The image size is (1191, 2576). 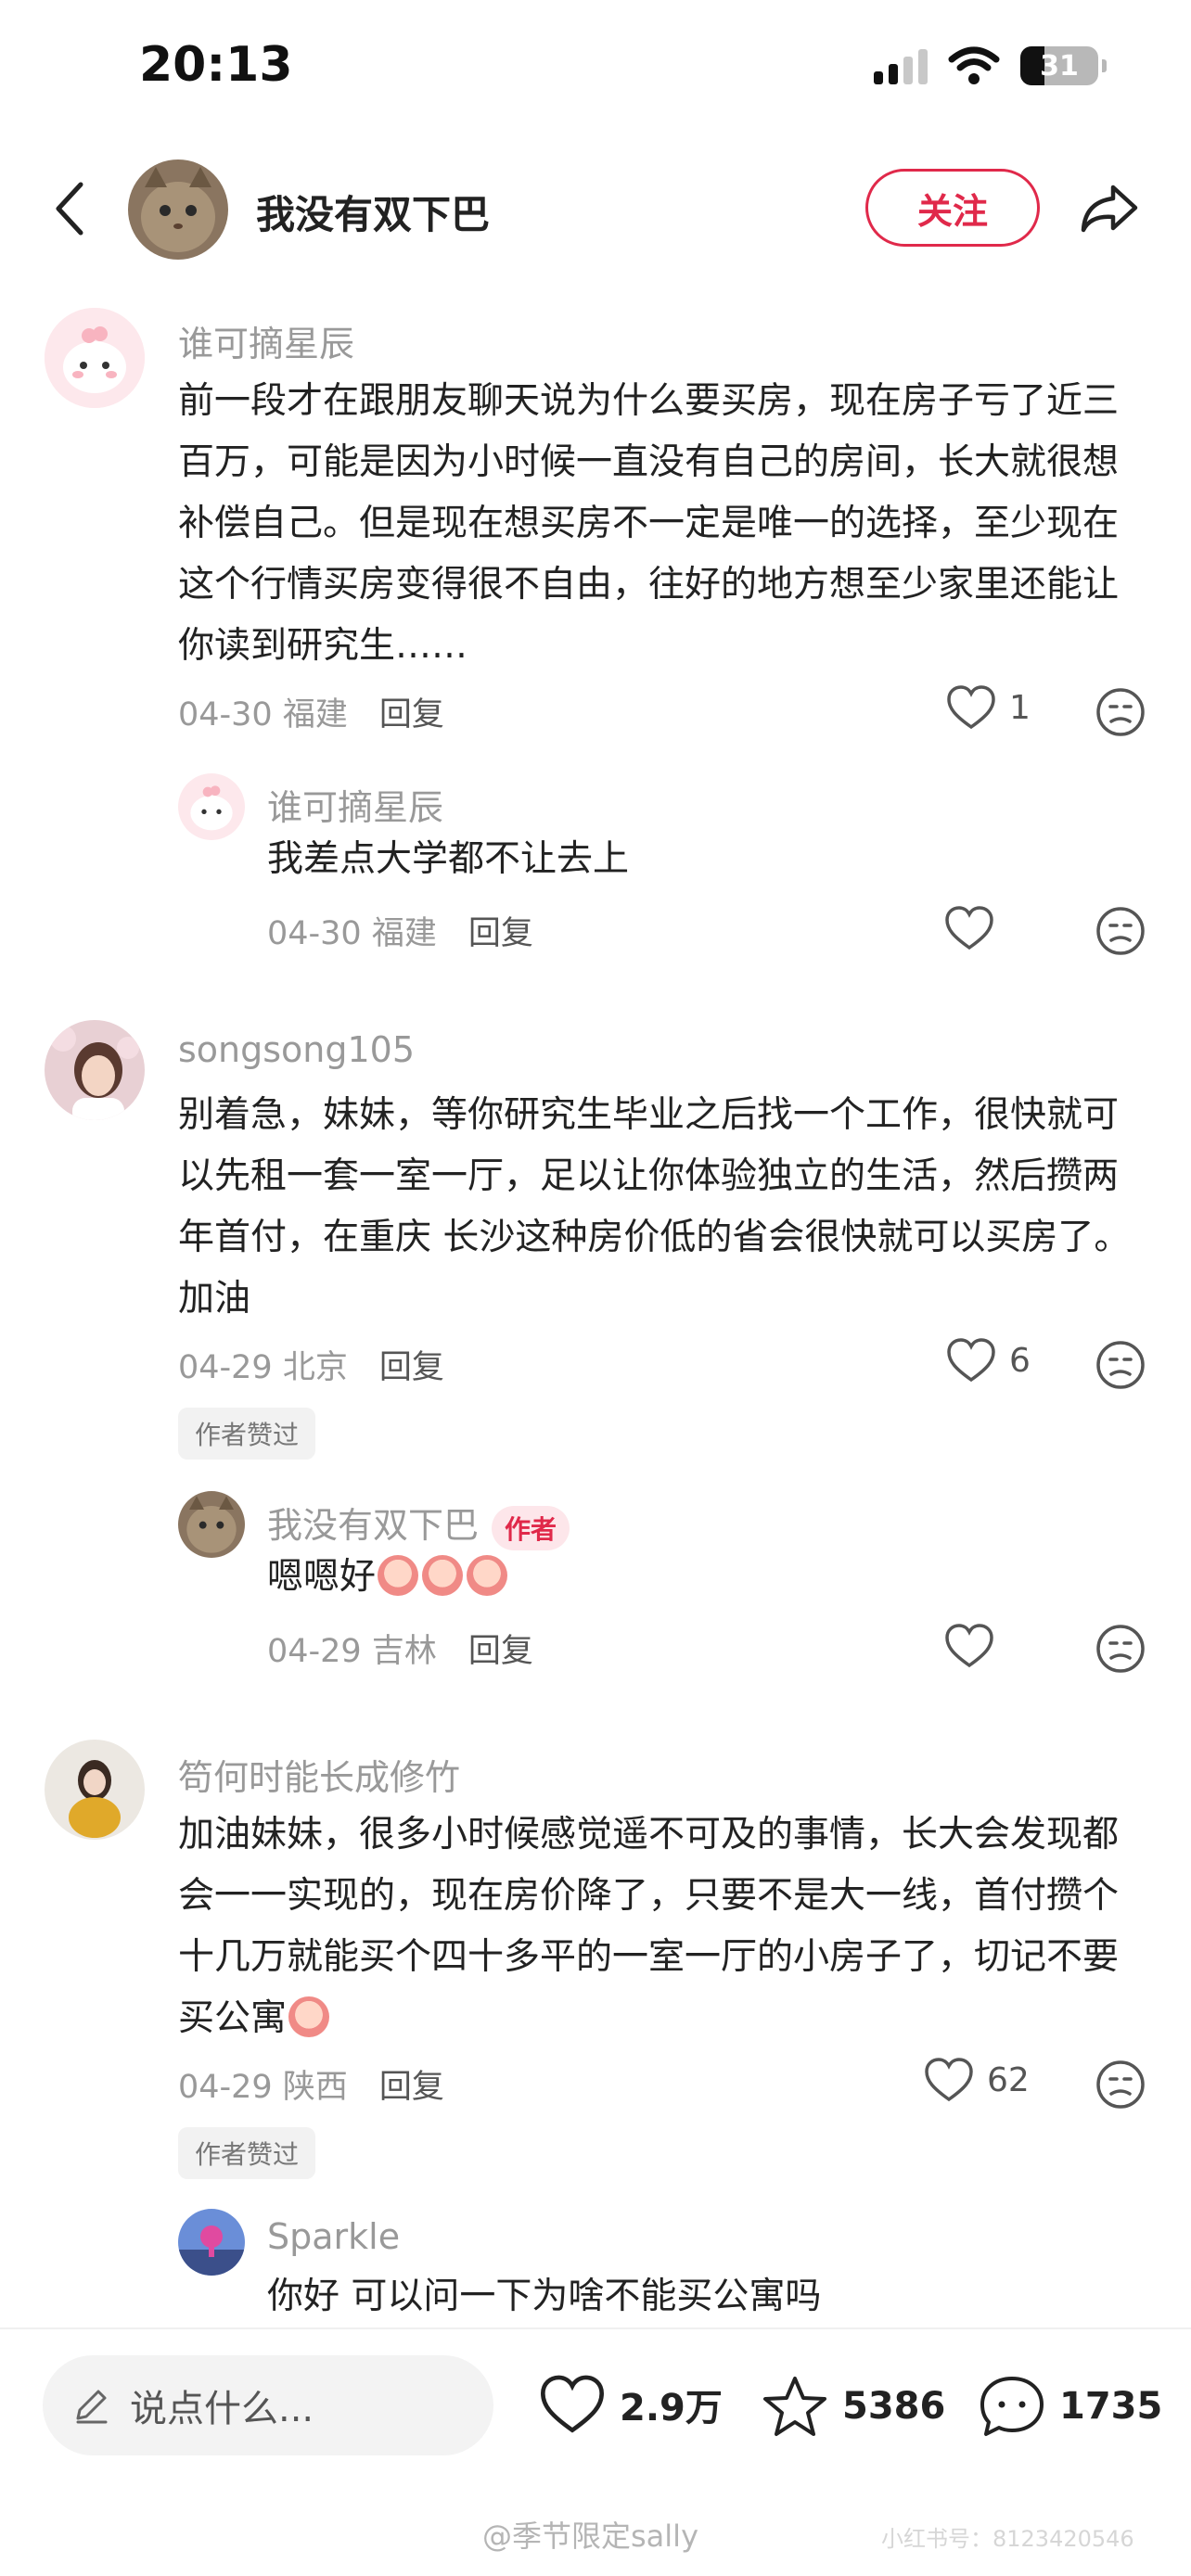 I want to click on like-count: 1, so click(x=1020, y=707).